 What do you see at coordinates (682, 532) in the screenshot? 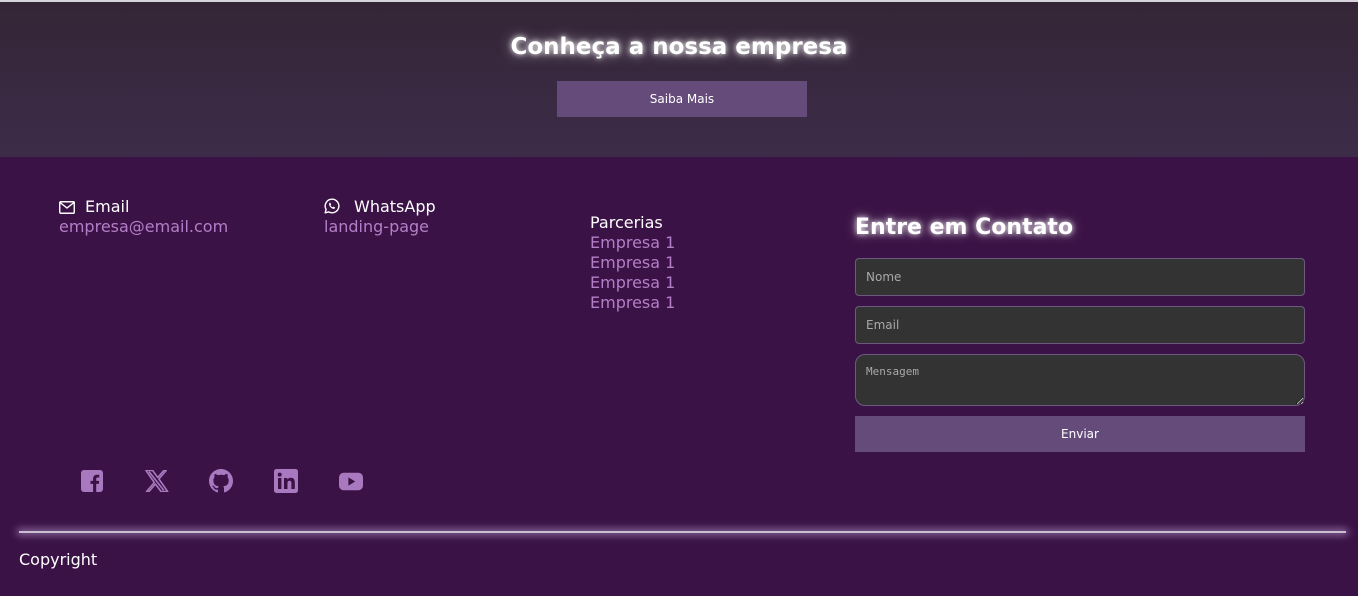
I see `footer-divider` at bounding box center [682, 532].